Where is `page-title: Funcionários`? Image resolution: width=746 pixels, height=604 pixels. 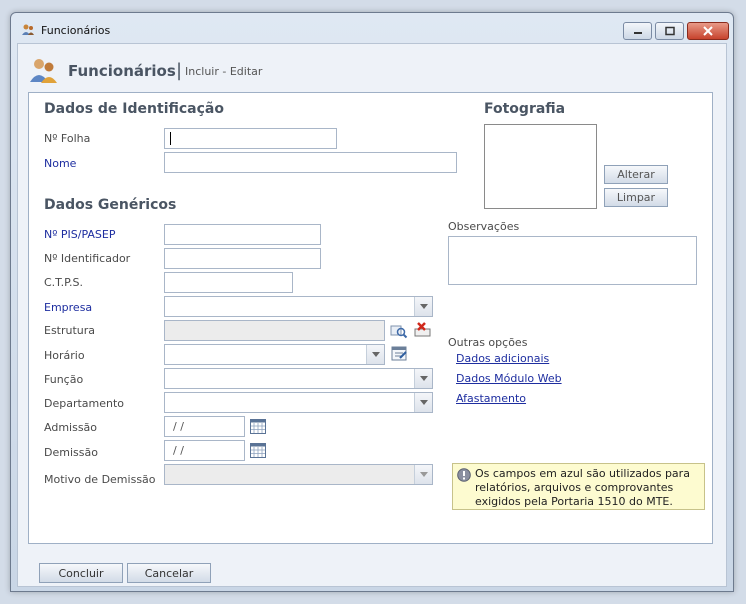 page-title: Funcionários is located at coordinates (122, 71).